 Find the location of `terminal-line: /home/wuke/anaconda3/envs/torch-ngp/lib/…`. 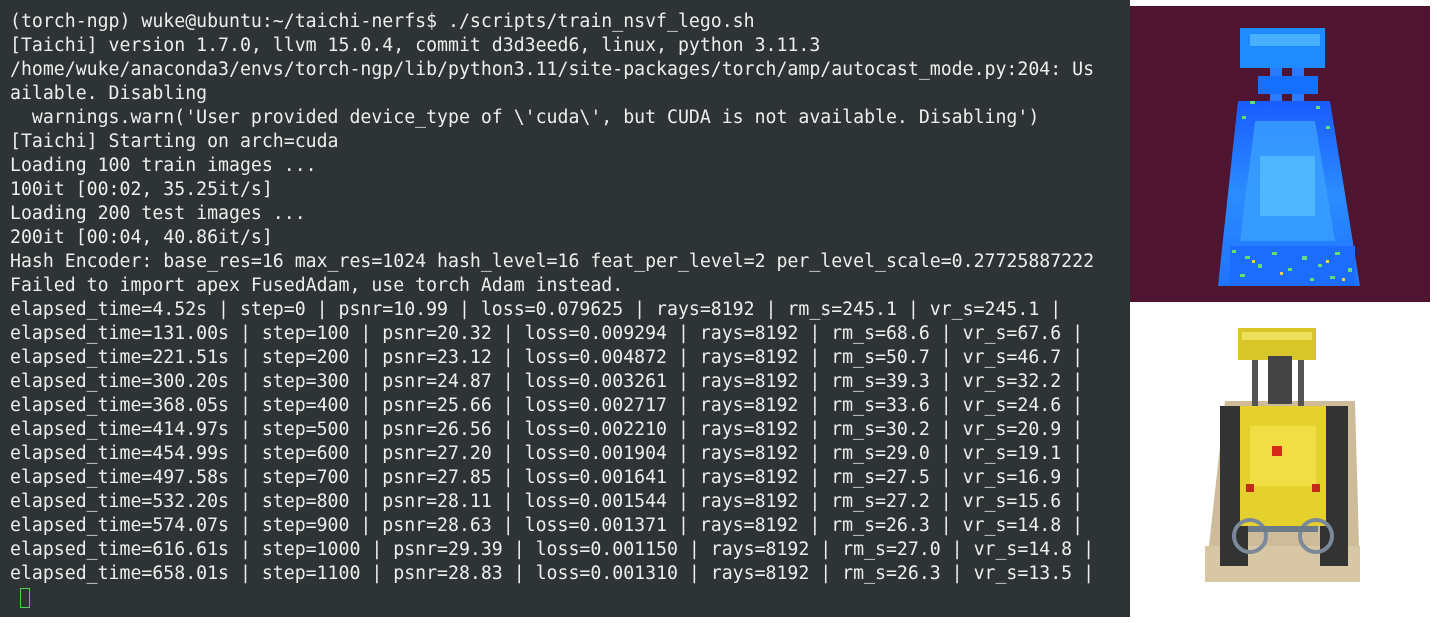

terminal-line: /home/wuke/anaconda3/envs/torch-ngp/lib/… is located at coordinates (552, 69).